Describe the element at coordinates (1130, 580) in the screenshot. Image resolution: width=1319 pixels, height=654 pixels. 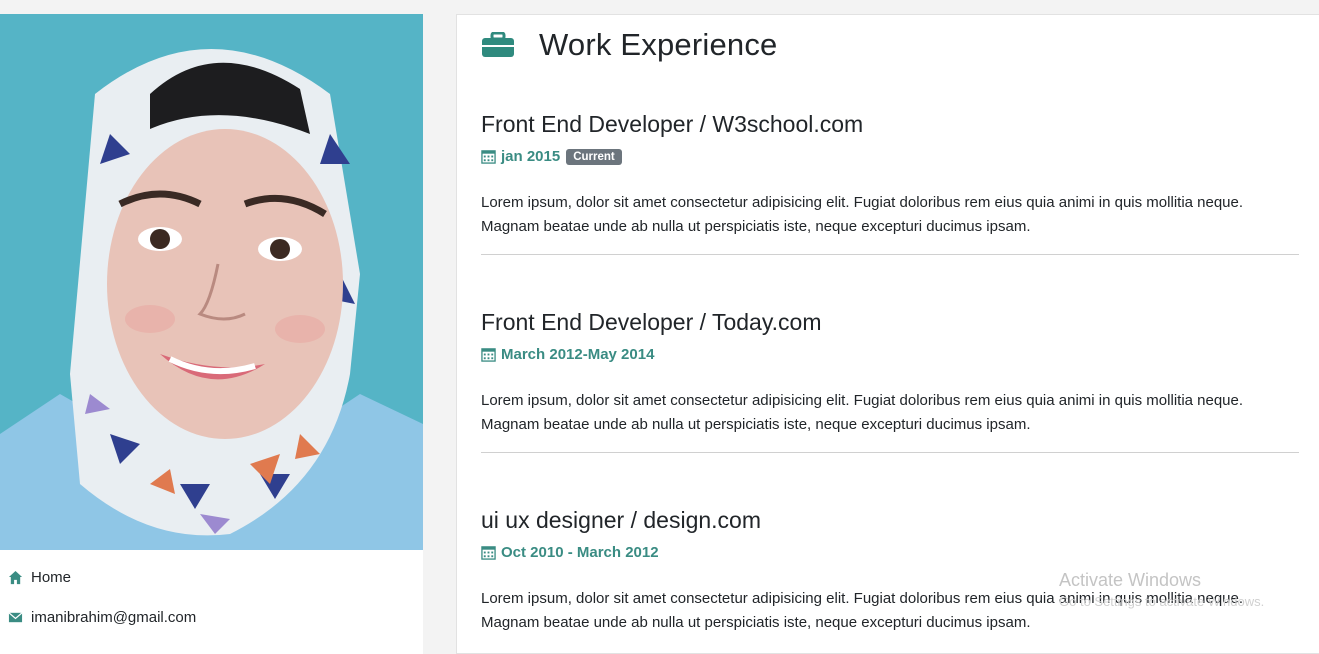
I see `activate-windows-watermark: Activate Windows` at that location.